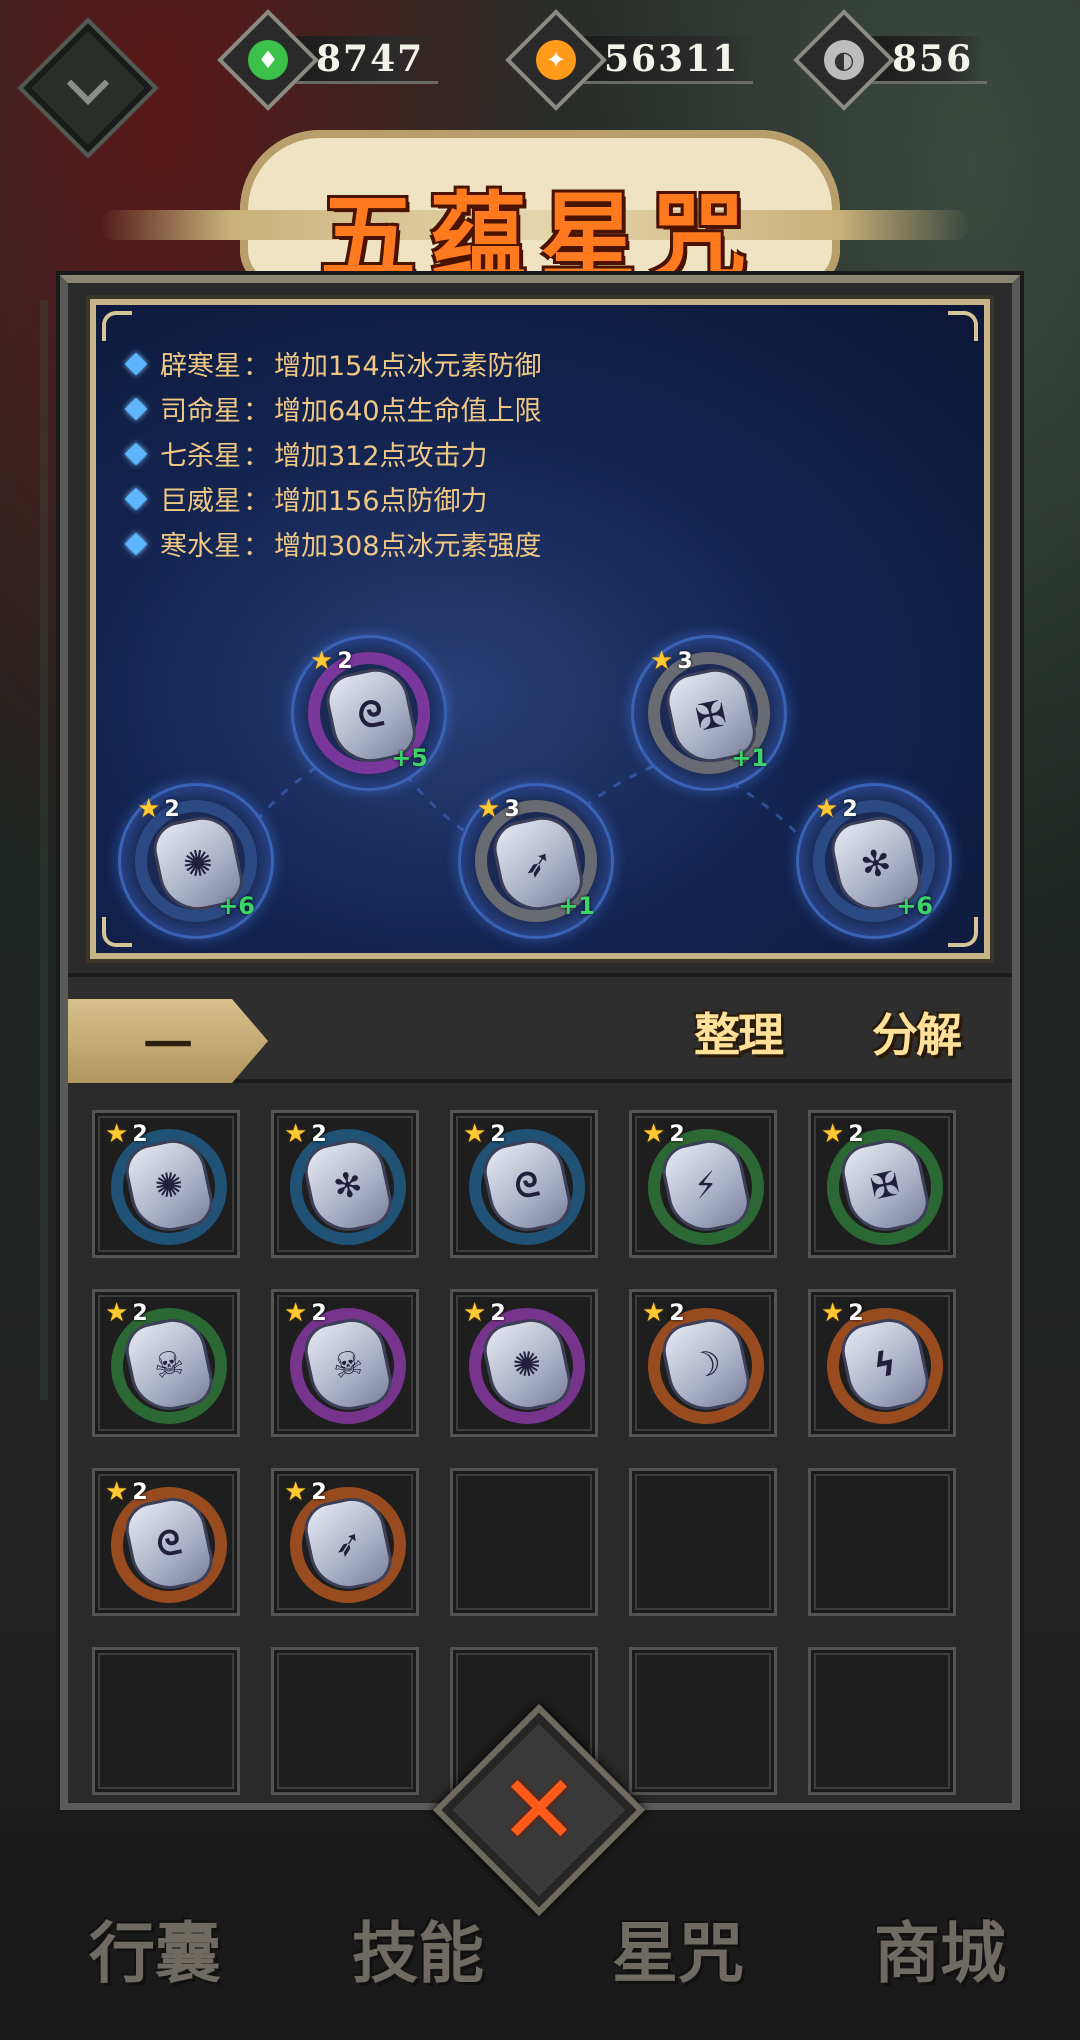  What do you see at coordinates (629, 60) in the screenshot?
I see `currency-gold: ✦ 56311` at bounding box center [629, 60].